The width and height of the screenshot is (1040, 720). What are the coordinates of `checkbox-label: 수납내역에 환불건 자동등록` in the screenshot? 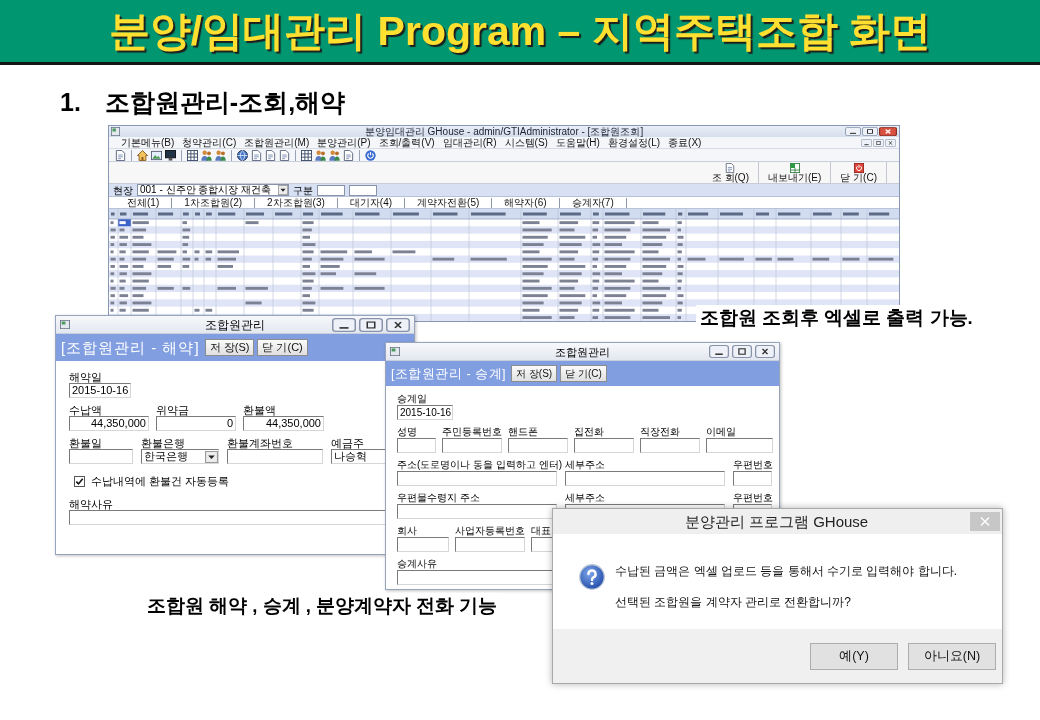 It's located at (160, 481).